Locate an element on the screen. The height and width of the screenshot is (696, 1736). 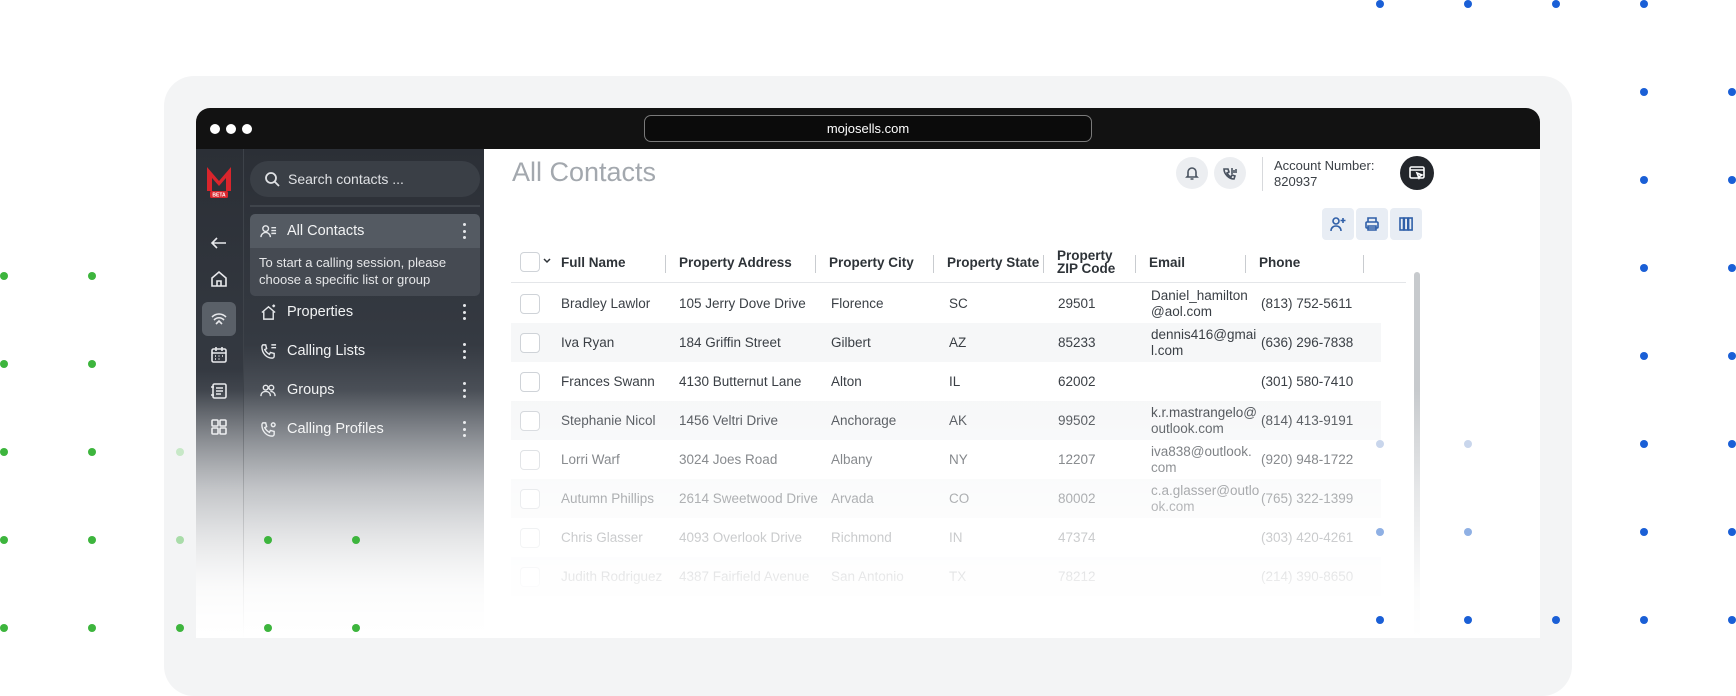
cell-city: Albany is located at coordinates (852, 459).